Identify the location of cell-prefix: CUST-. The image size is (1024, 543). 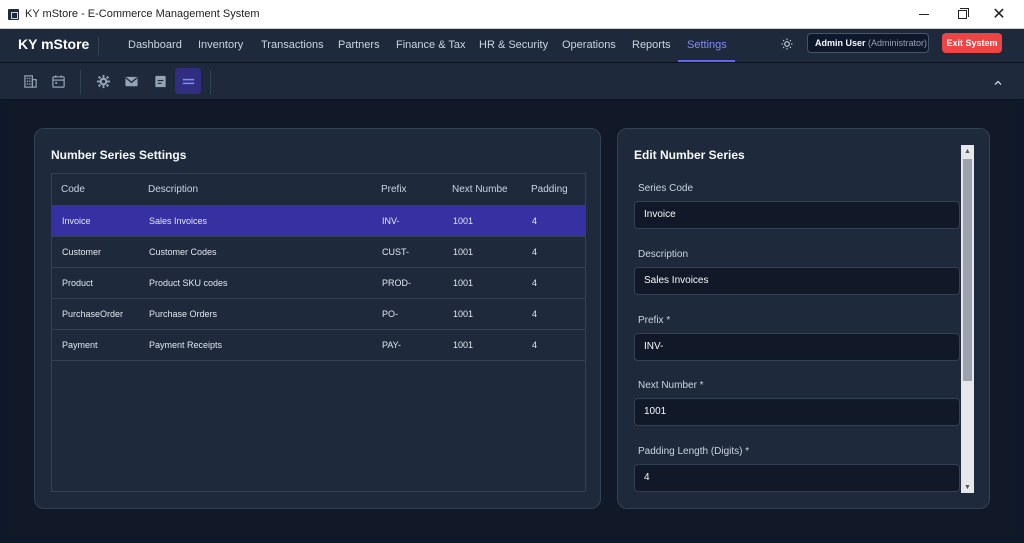
(395, 252).